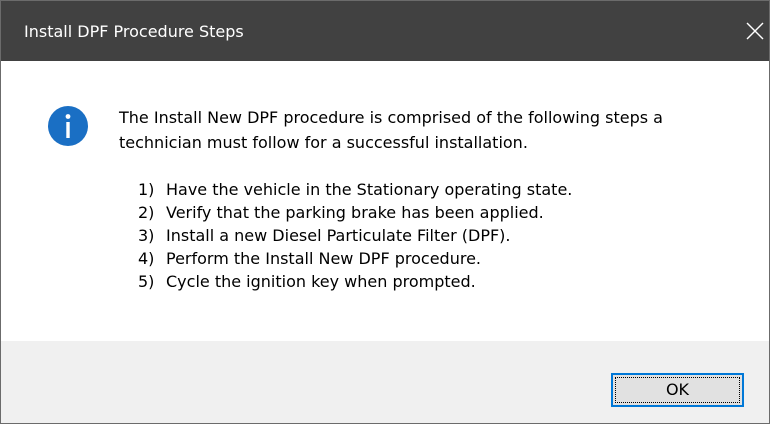  I want to click on close-icon, so click(755, 31).